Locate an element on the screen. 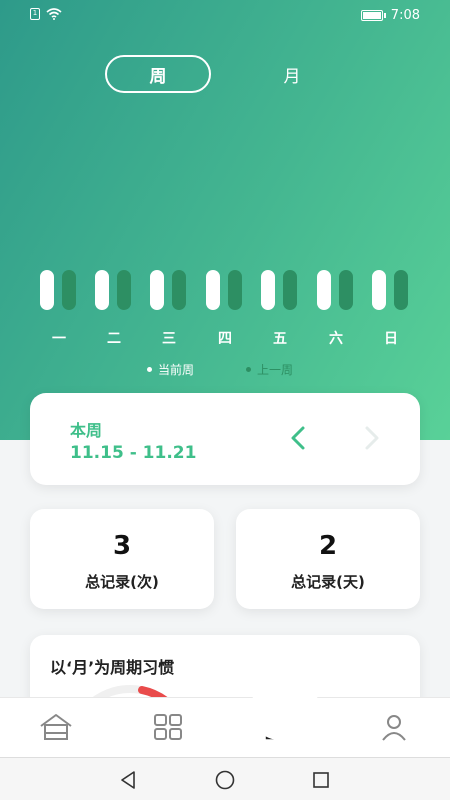 Image resolution: width=450 pixels, height=800 pixels. home-icon is located at coordinates (56, 727).